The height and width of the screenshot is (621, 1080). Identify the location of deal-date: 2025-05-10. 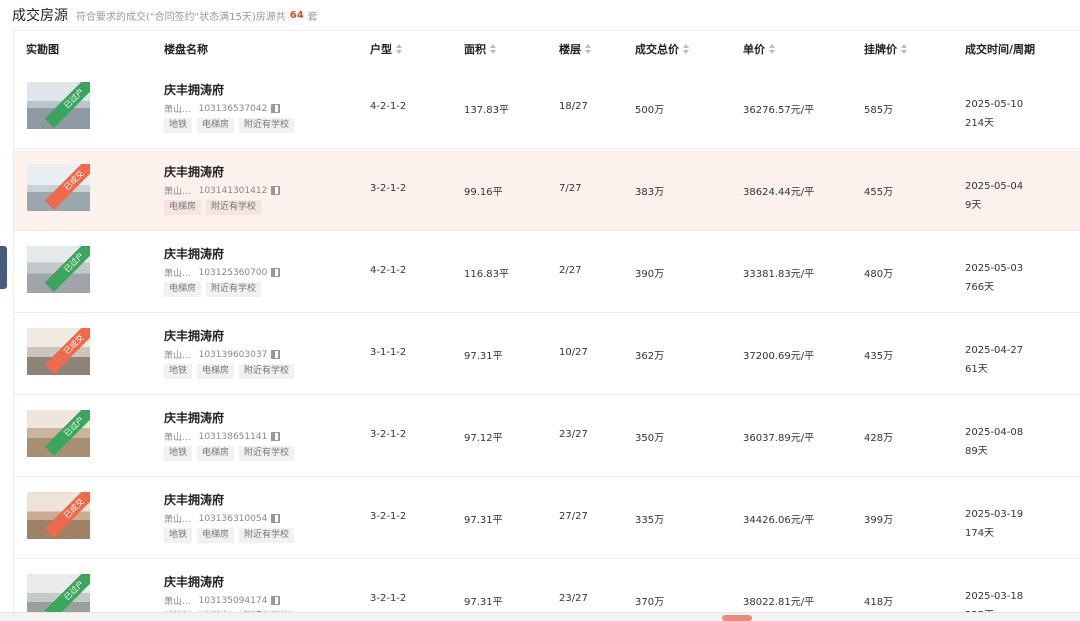
(994, 104).